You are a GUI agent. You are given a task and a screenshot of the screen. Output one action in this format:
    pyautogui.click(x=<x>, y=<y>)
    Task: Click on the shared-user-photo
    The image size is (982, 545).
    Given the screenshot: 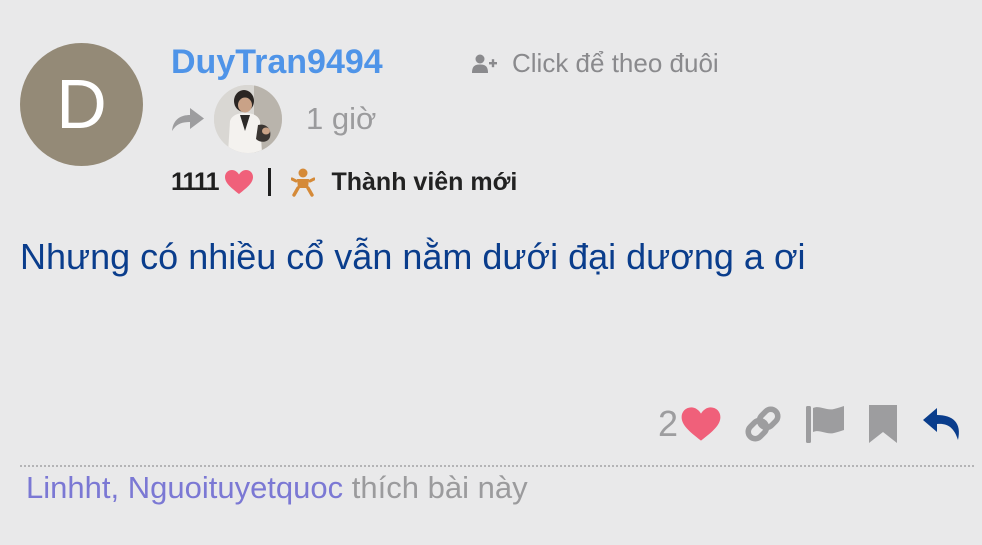 What is the action you would take?
    pyautogui.click(x=248, y=119)
    